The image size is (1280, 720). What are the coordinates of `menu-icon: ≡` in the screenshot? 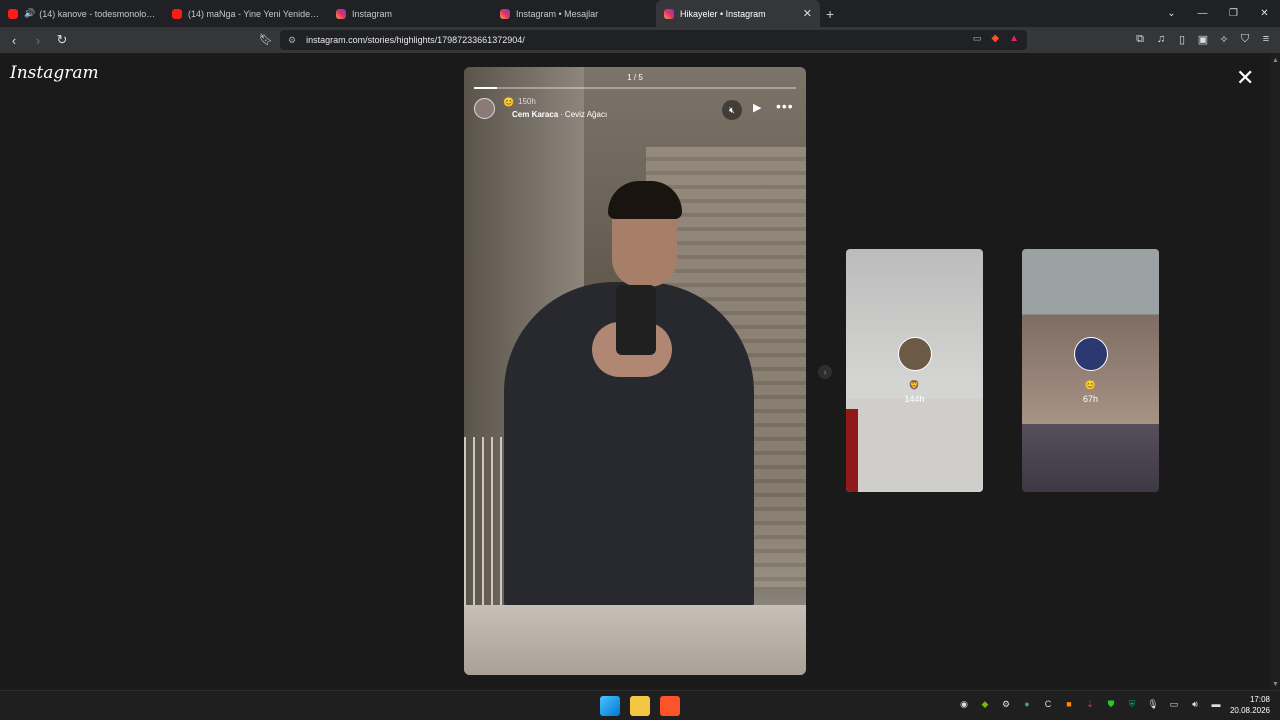 It's located at (1266, 39).